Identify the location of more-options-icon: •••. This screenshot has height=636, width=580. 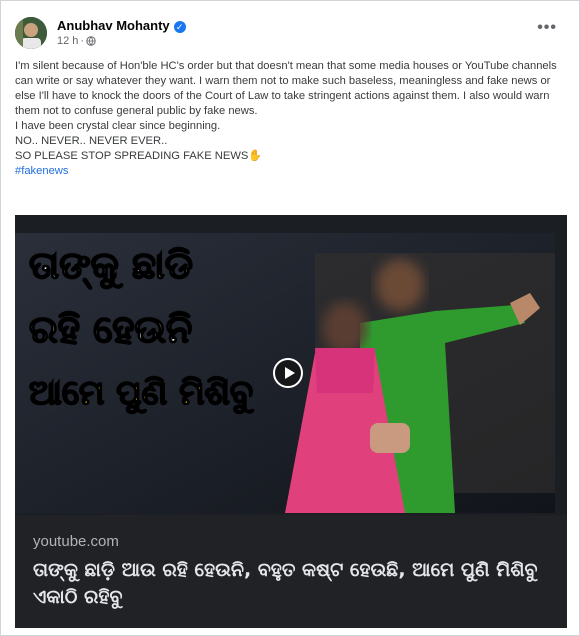
(547, 28).